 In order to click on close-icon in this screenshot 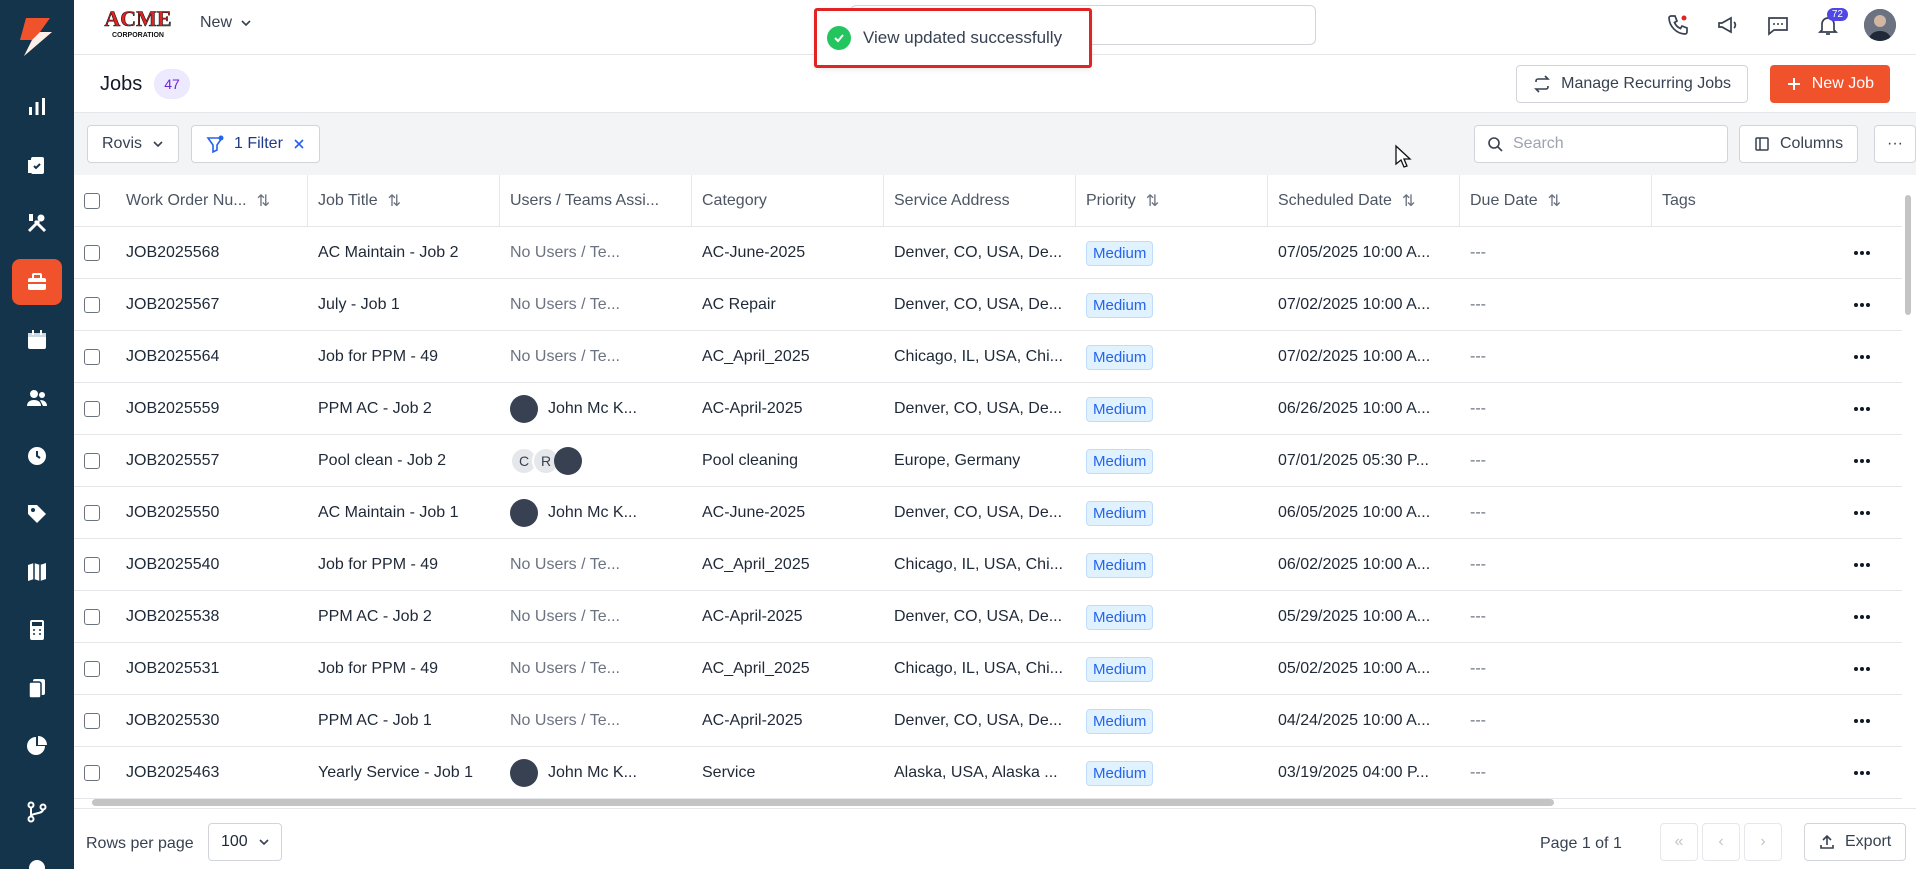, I will do `click(299, 144)`.